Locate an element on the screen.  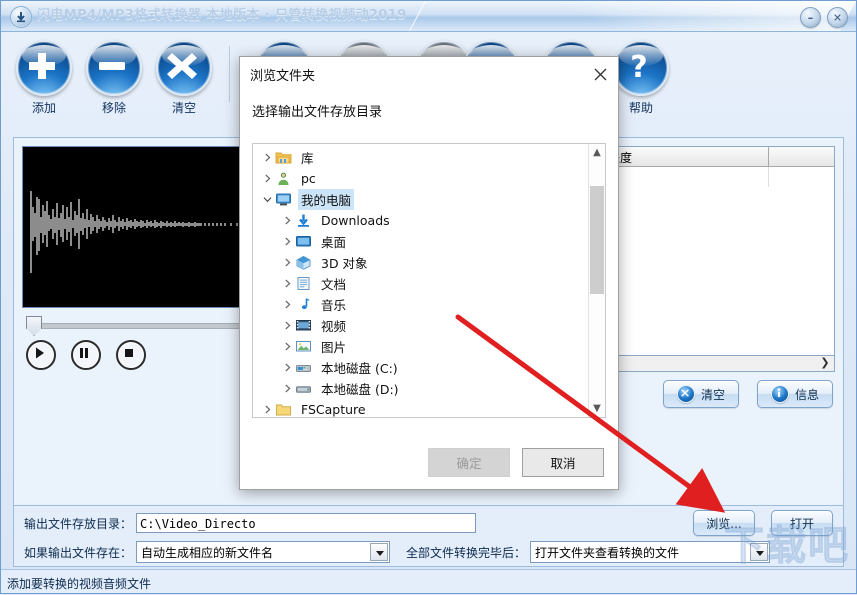
tree-node-label: 文档 is located at coordinates (334, 284).